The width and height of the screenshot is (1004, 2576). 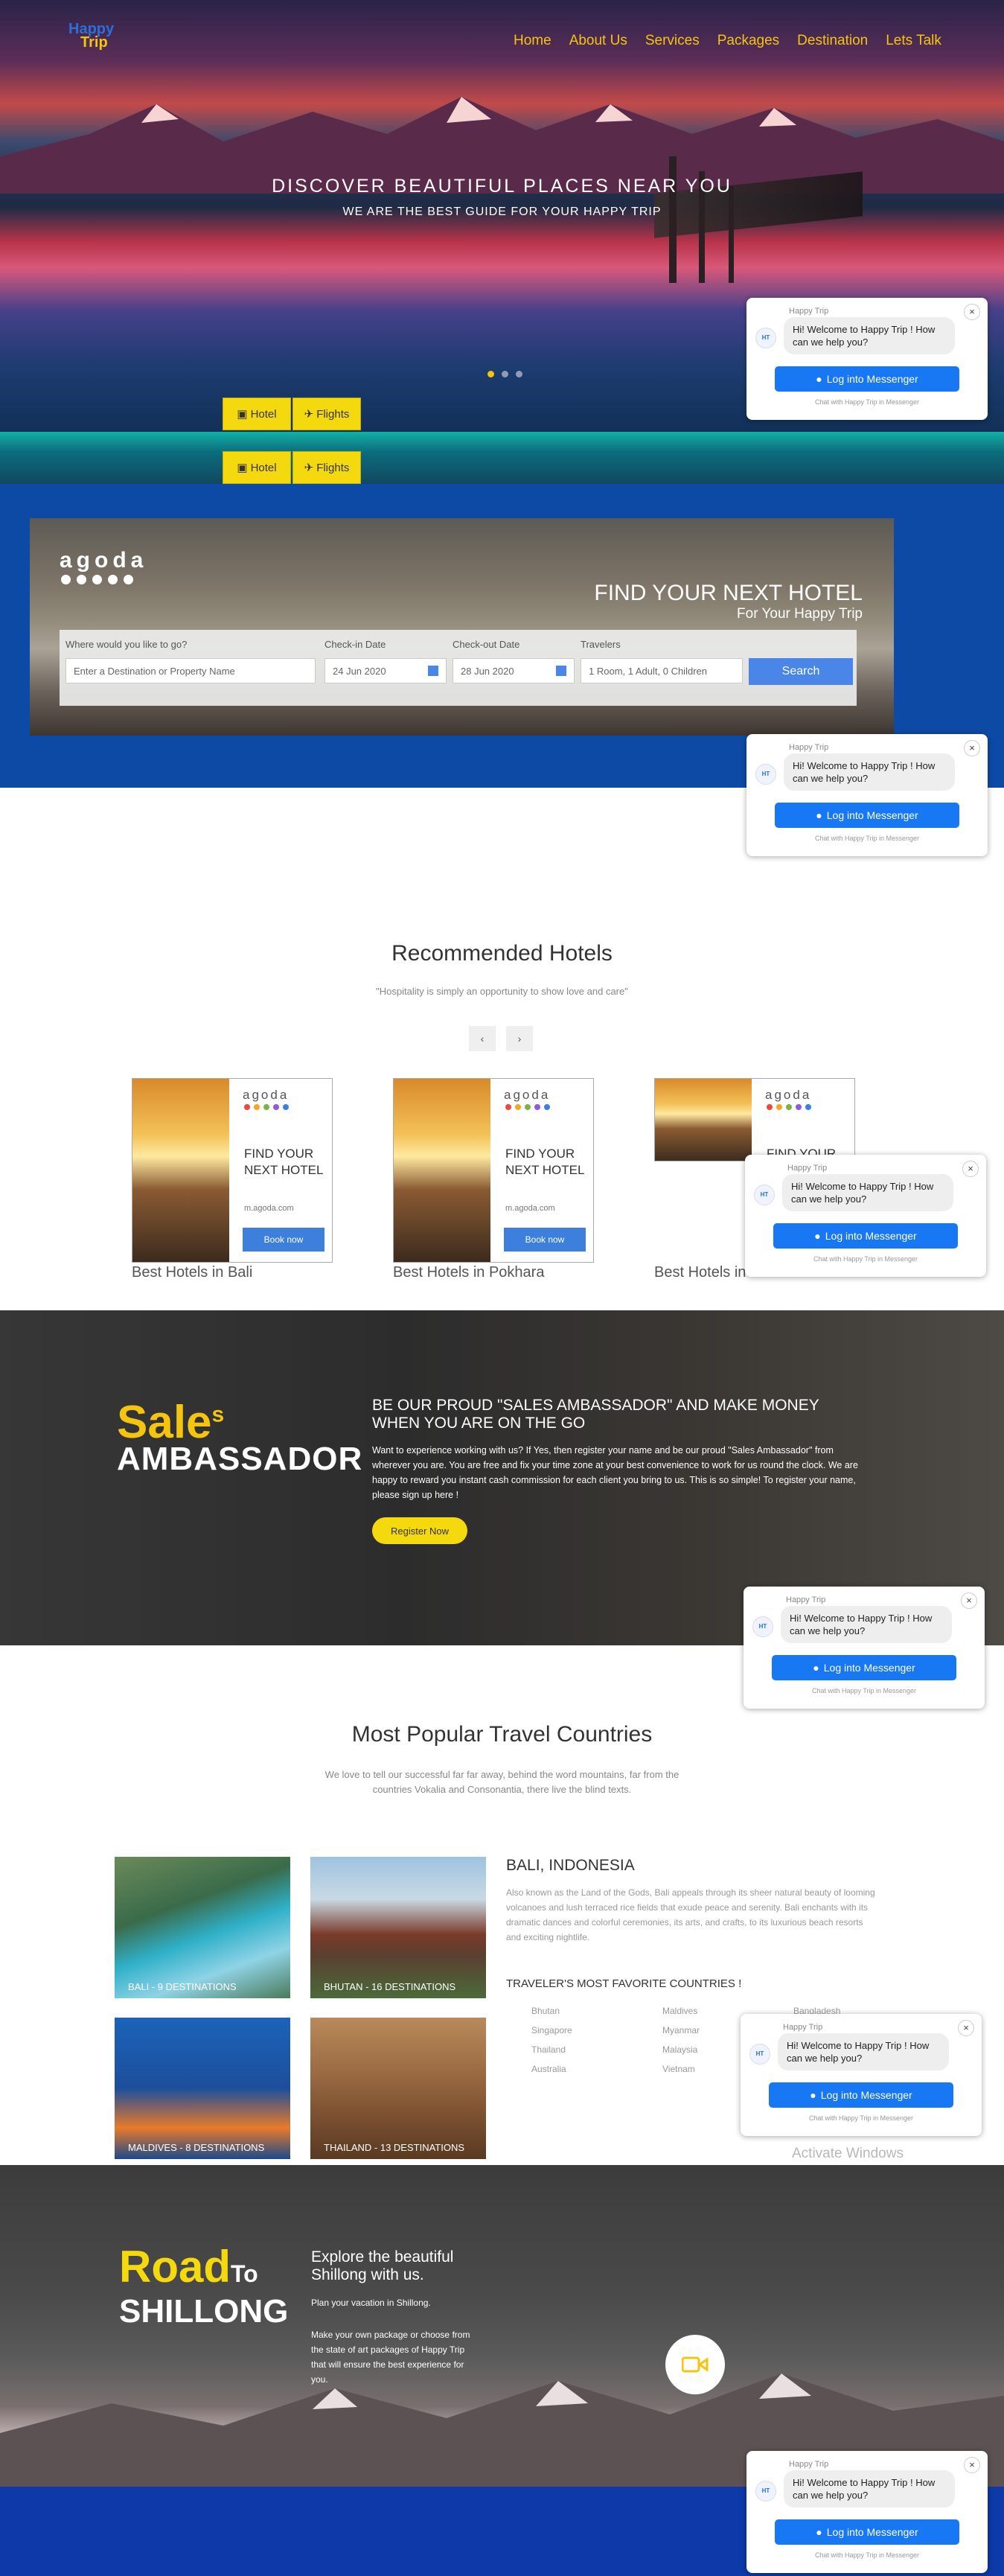 What do you see at coordinates (240, 1459) in the screenshot?
I see `ambassador-word: AMBASSADOR` at bounding box center [240, 1459].